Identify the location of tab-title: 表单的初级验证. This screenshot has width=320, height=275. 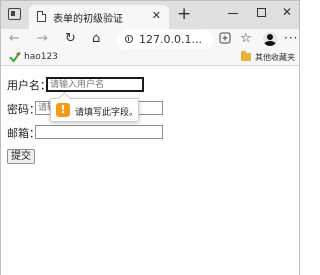
(88, 19).